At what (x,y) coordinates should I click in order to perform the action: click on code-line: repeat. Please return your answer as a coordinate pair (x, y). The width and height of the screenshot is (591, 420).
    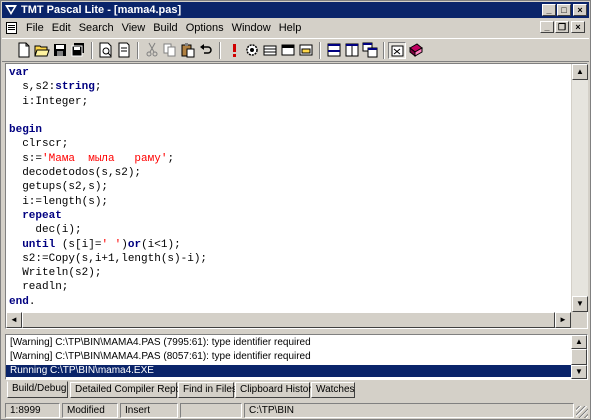
    Looking at the image, I should click on (108, 216).